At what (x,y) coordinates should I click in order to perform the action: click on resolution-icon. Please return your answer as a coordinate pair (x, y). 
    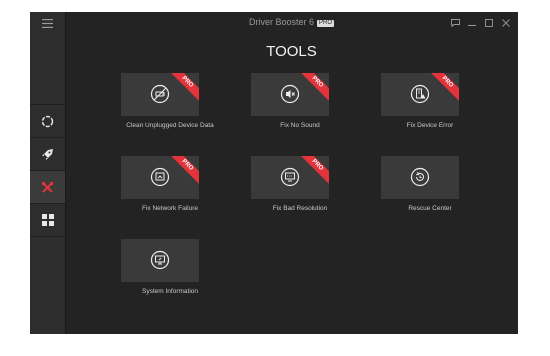
    Looking at the image, I should click on (290, 177).